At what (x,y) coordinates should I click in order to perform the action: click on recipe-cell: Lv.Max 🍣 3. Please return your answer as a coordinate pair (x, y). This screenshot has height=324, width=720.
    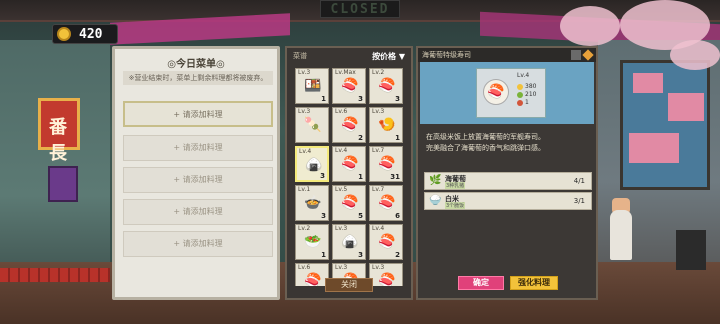
    Looking at the image, I should click on (349, 86).